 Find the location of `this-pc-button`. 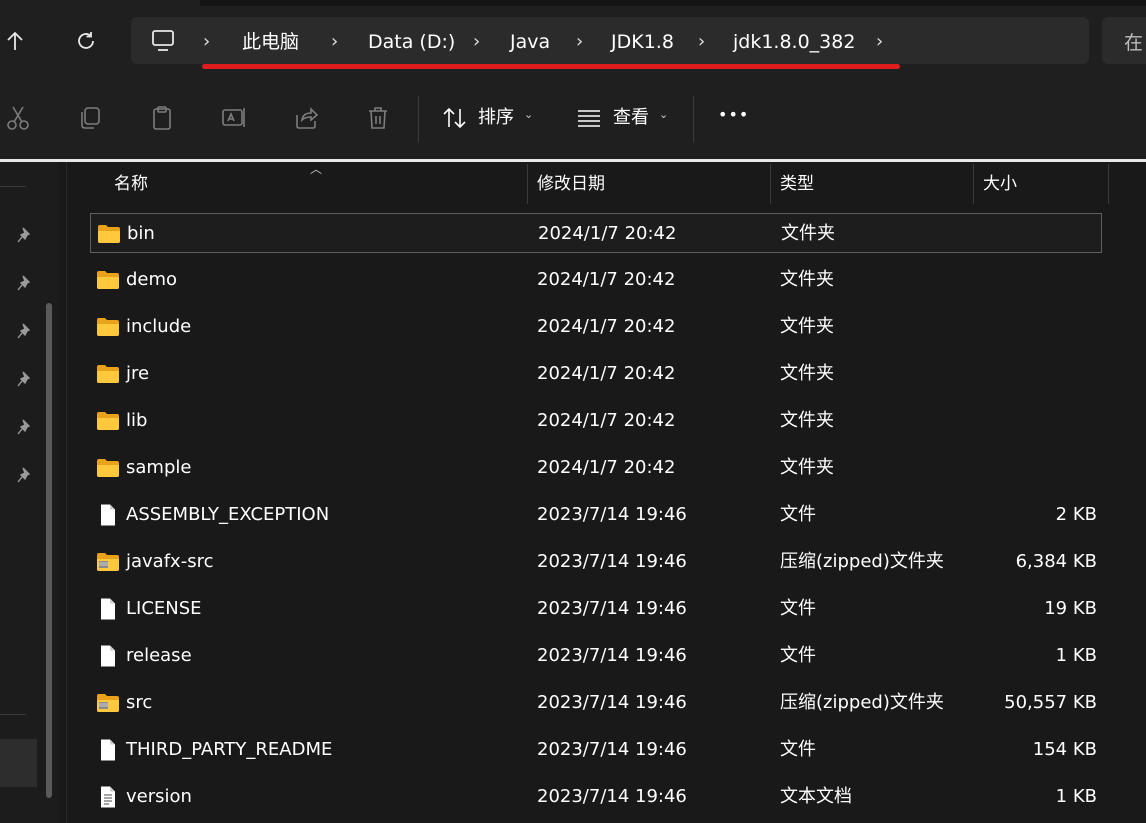

this-pc-button is located at coordinates (163, 41).